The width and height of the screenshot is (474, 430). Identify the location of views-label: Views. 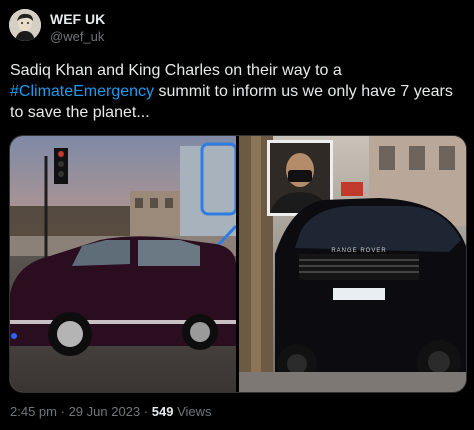
(194, 411).